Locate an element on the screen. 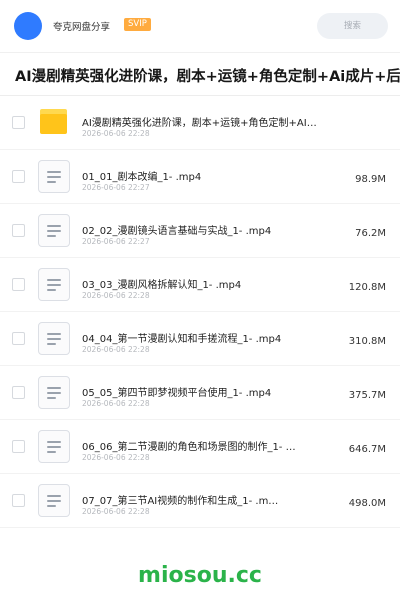 The width and height of the screenshot is (400, 600). search-input: 搜索 is located at coordinates (352, 26).